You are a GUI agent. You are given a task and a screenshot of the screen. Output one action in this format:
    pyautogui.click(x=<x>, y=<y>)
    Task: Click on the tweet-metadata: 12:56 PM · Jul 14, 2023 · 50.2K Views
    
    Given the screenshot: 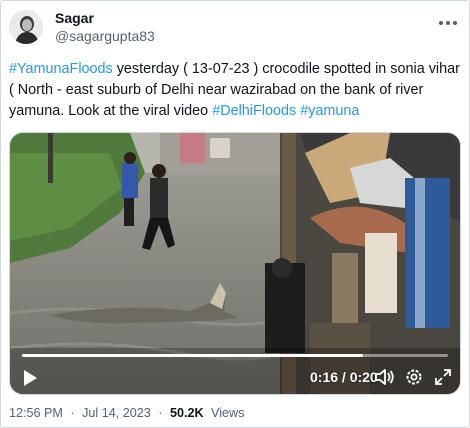 What is the action you would take?
    pyautogui.click(x=126, y=413)
    